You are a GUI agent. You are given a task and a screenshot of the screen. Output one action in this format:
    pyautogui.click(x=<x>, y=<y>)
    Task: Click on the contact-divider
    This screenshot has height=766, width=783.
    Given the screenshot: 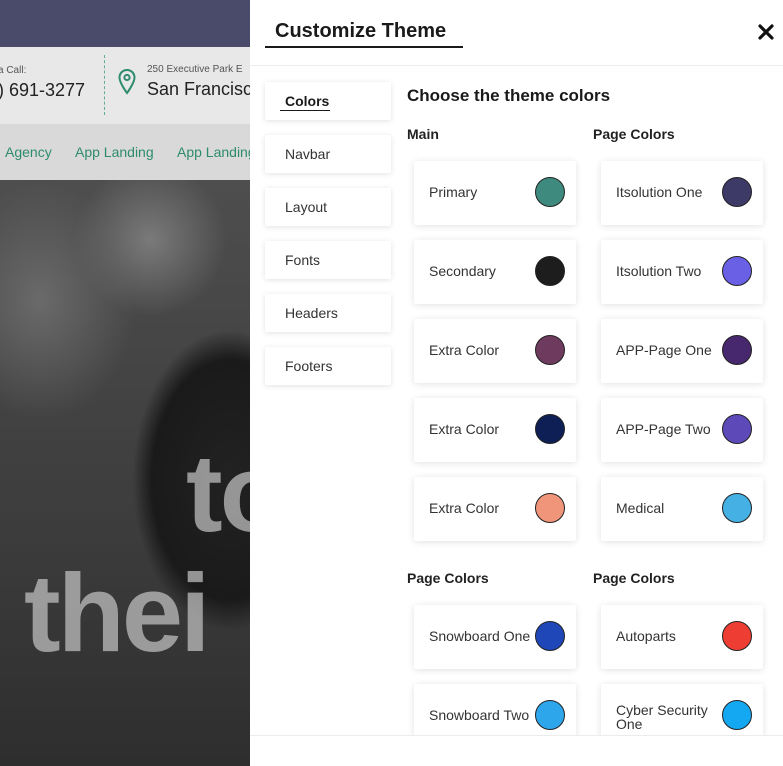 What is the action you would take?
    pyautogui.click(x=104, y=85)
    